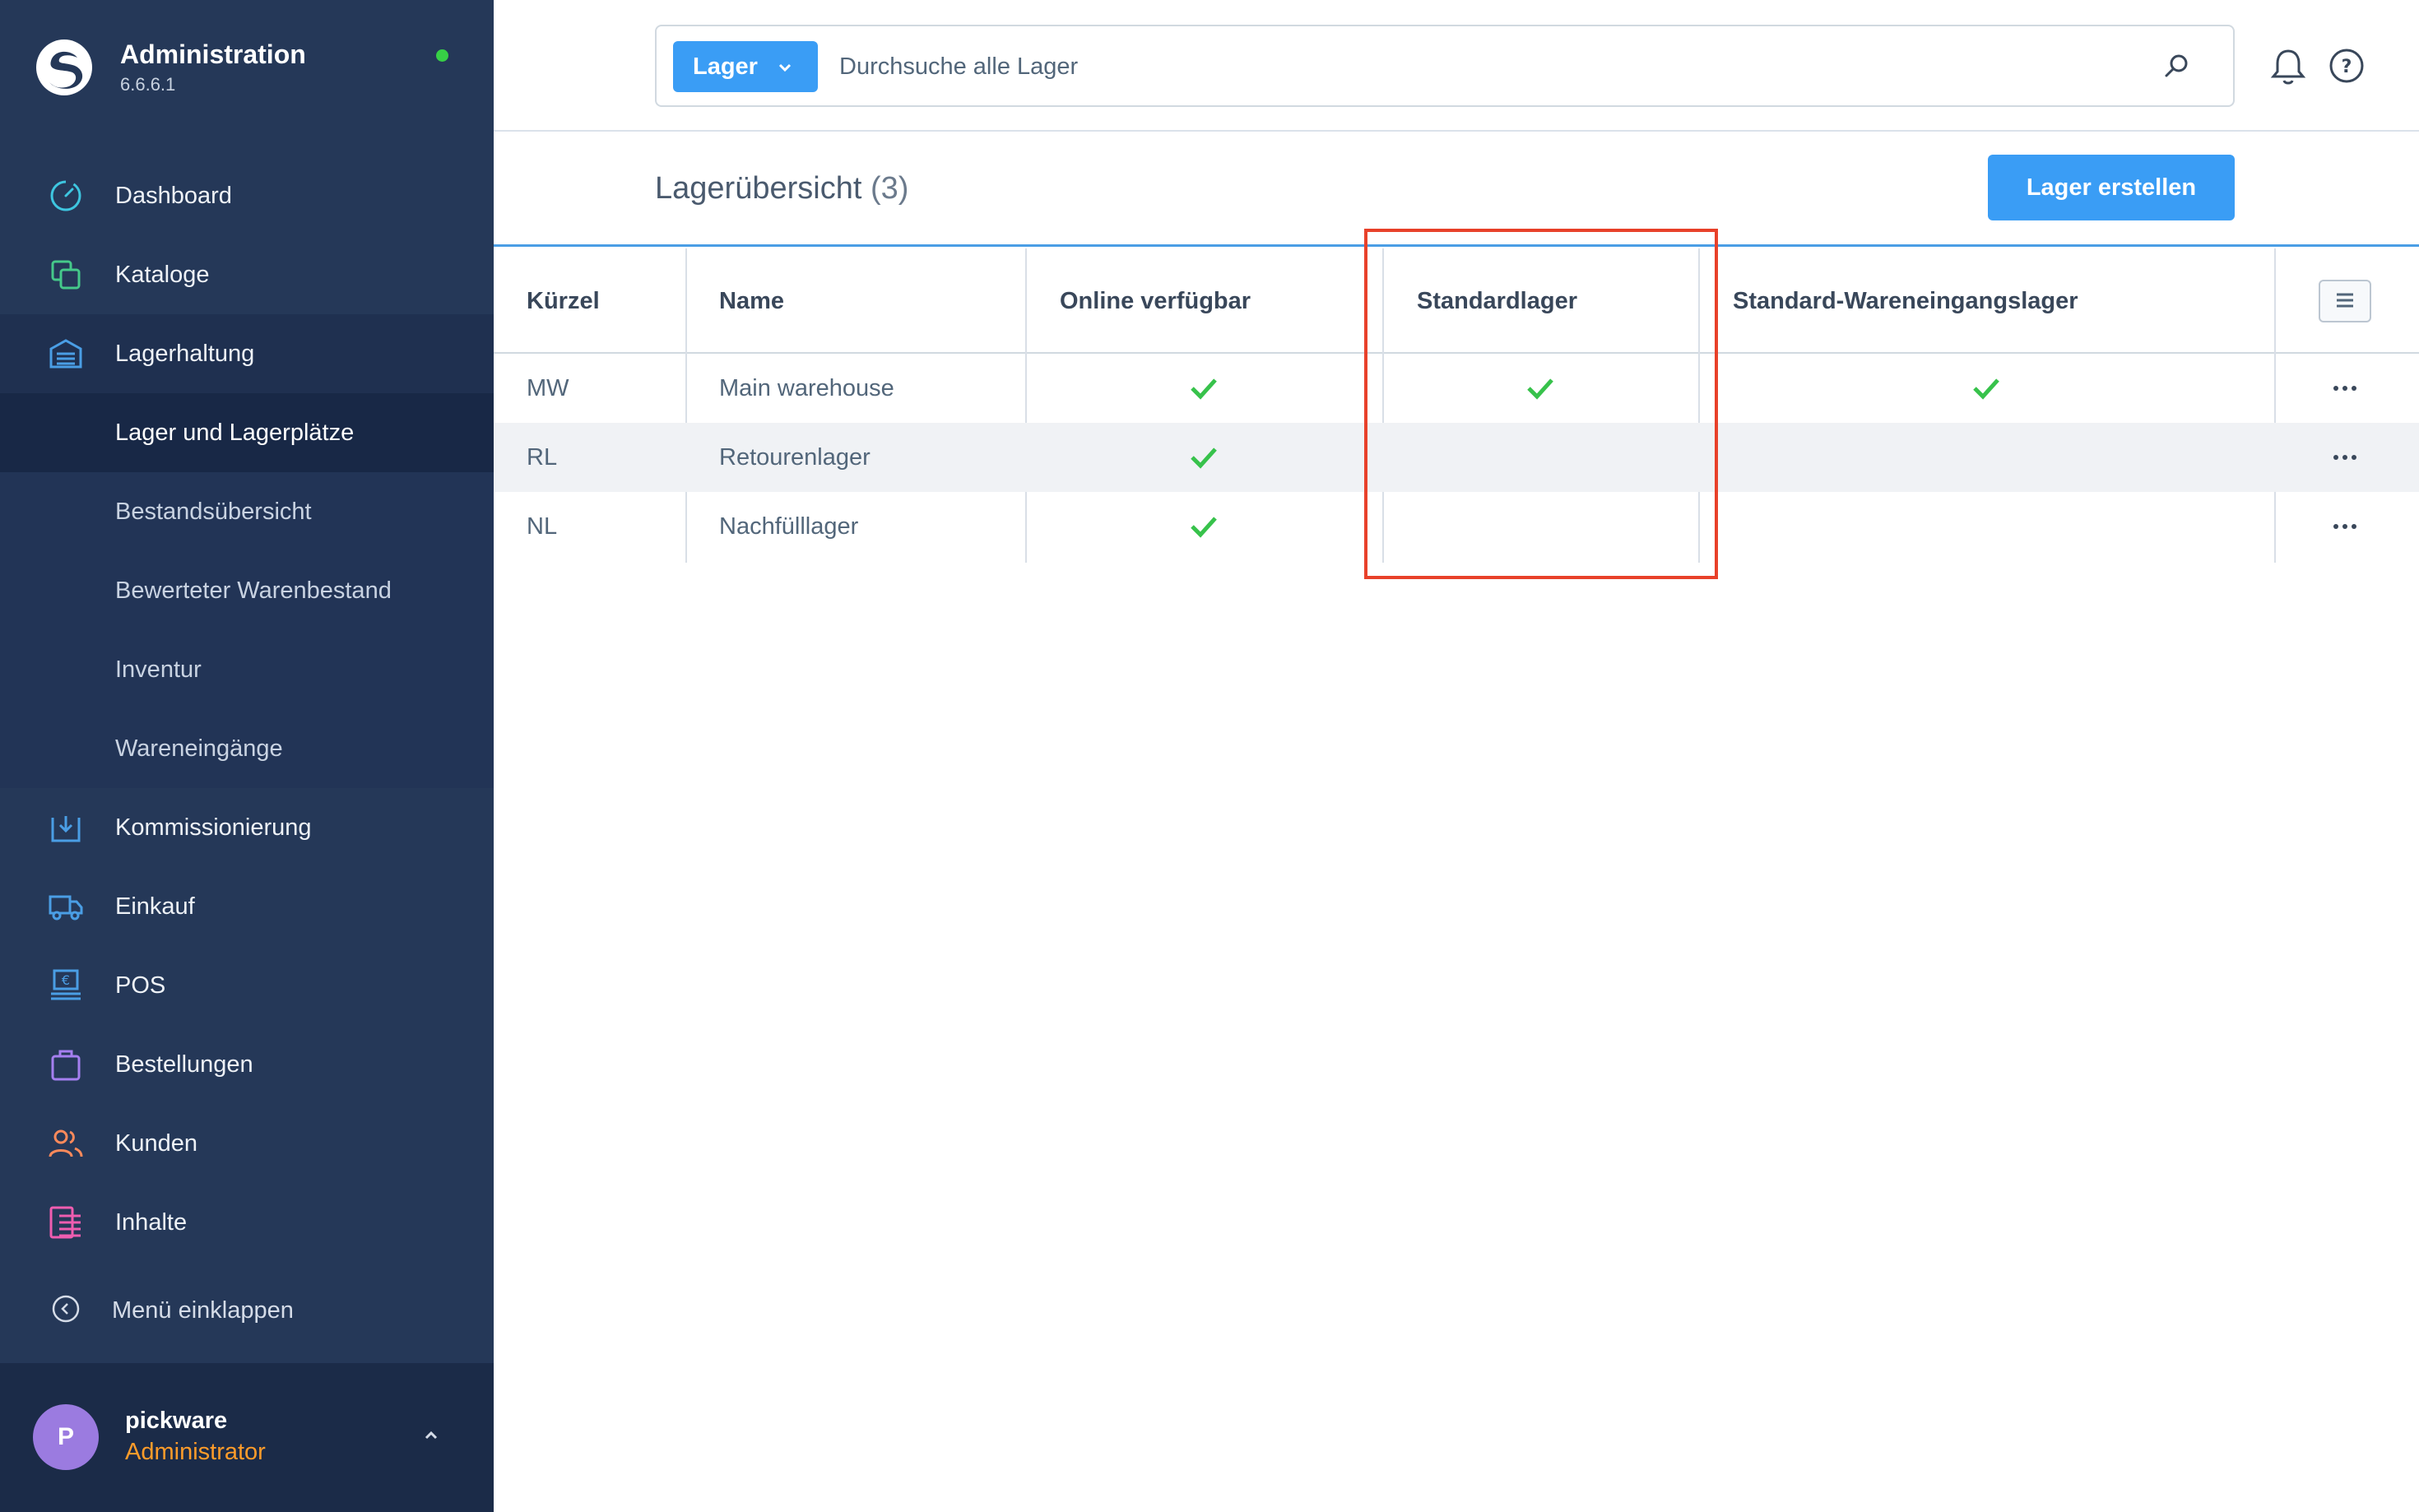  I want to click on bell-icon, so click(2288, 66).